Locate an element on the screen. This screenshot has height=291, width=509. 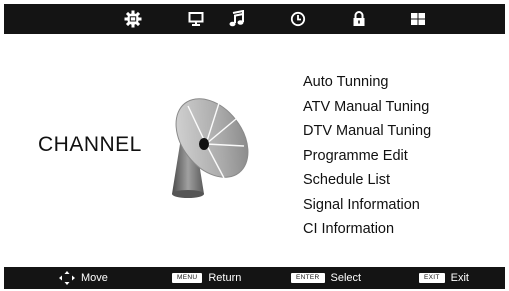
hint-move: Move is located at coordinates (83, 278).